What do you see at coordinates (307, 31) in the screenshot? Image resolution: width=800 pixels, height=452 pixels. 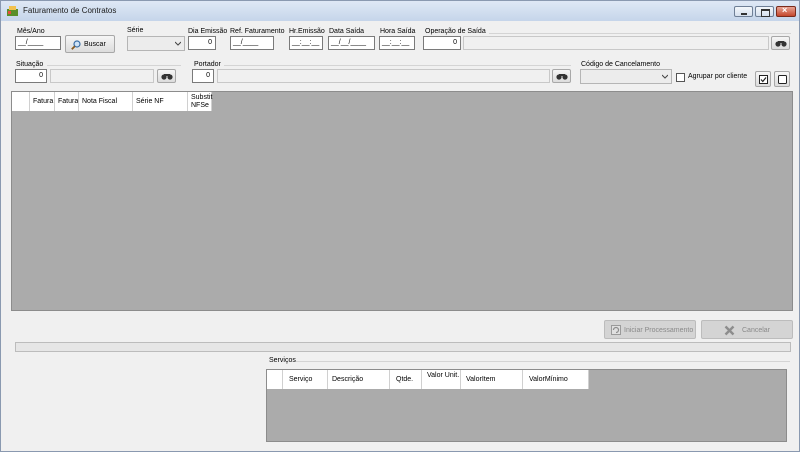 I see `hr-emissao-label: Hr.Emissão` at bounding box center [307, 31].